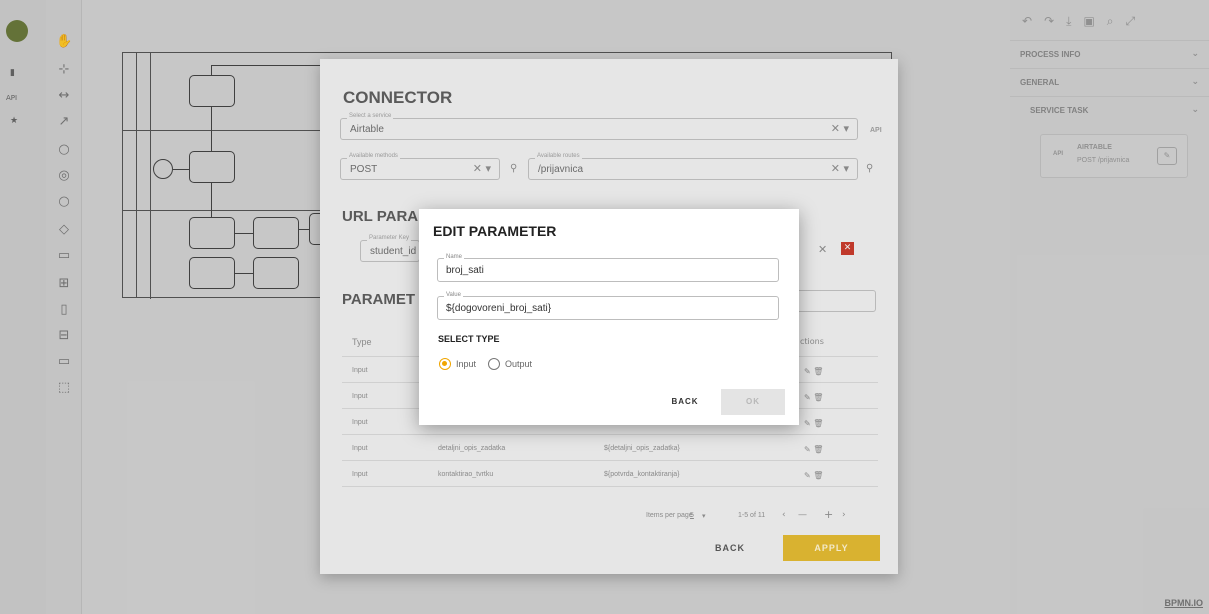 The width and height of the screenshot is (1209, 614). Describe the element at coordinates (730, 548) in the screenshot. I see `connector-back-button: BACK` at that location.